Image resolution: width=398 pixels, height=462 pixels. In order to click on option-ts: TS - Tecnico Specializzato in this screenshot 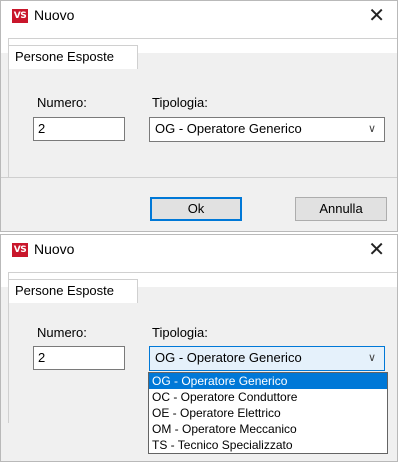, I will do `click(268, 445)`.